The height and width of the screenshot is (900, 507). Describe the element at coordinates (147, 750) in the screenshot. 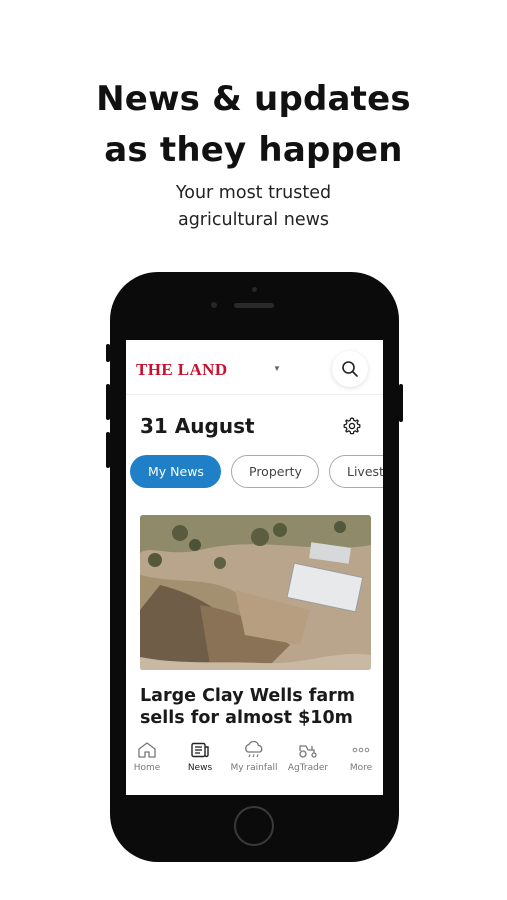

I see `home-icon` at that location.